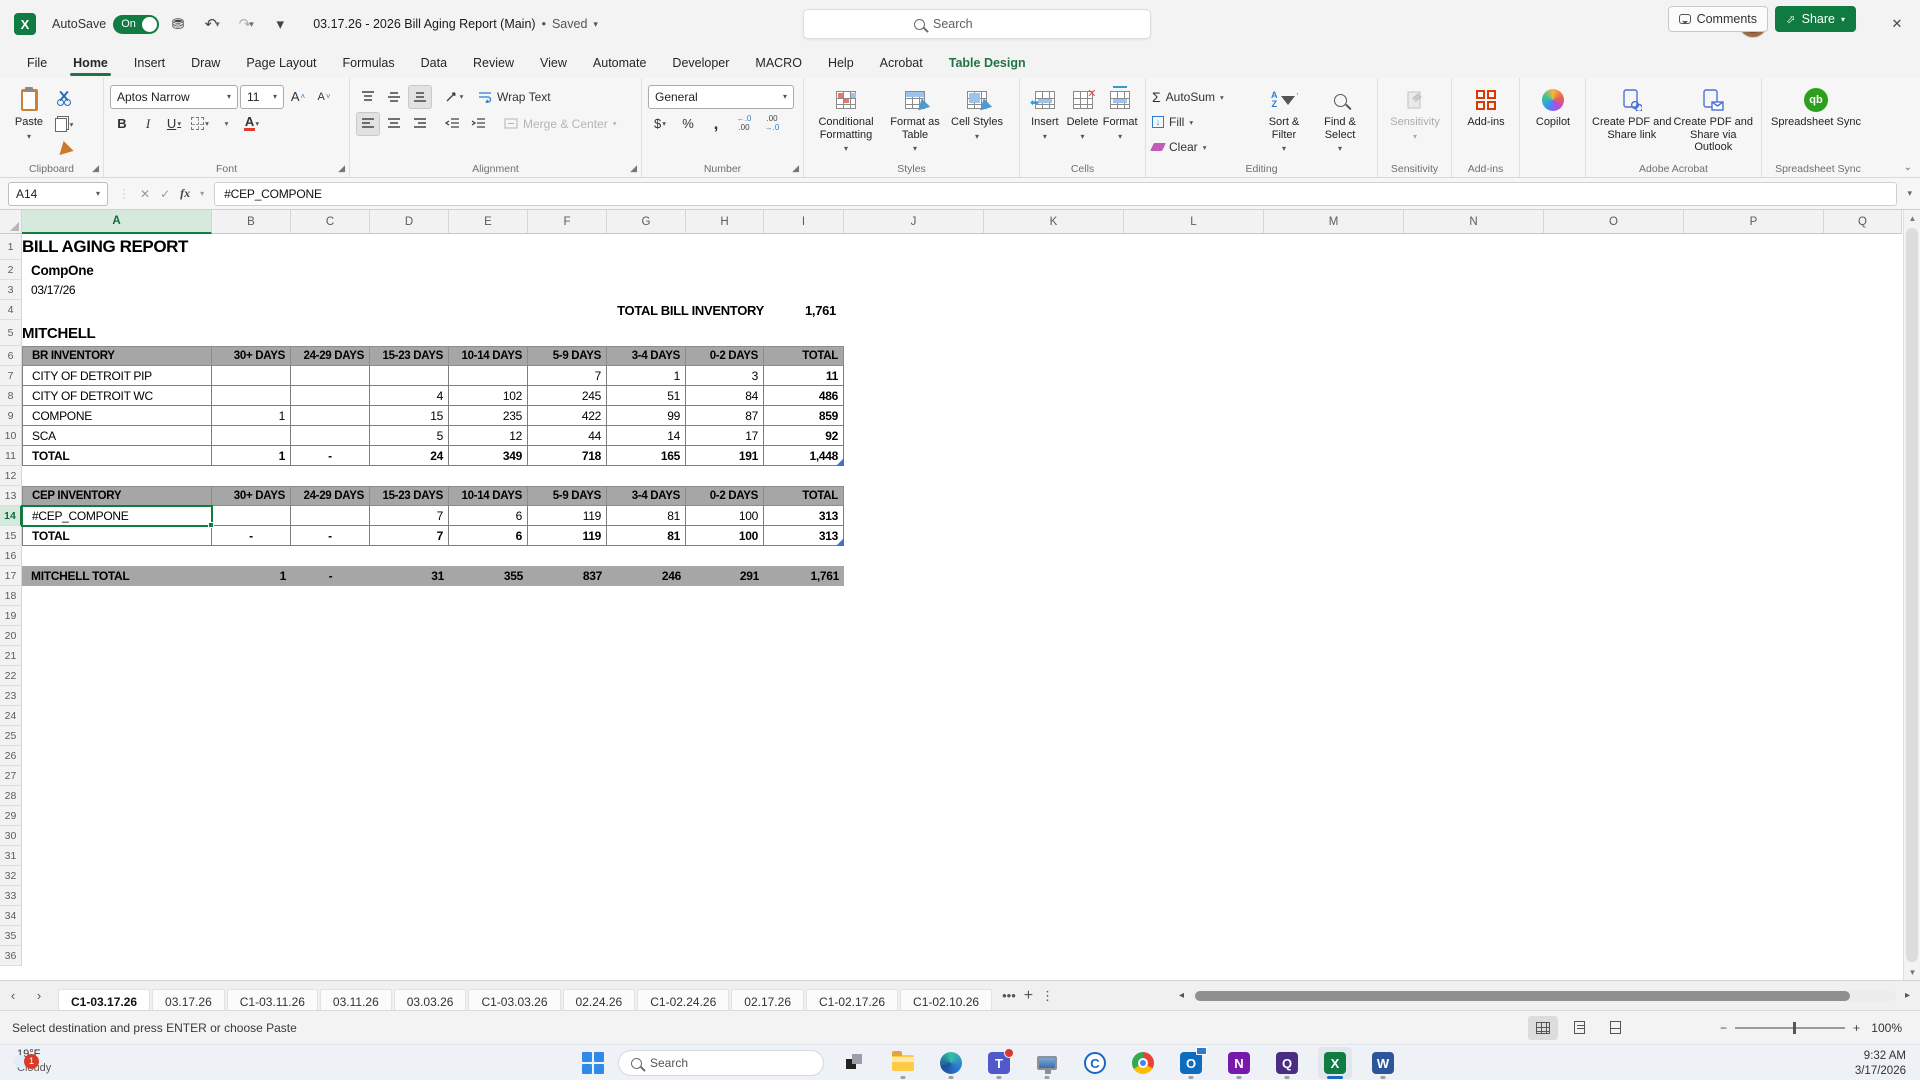  Describe the element at coordinates (251, 222) in the screenshot. I see `column-header-B: B` at that location.